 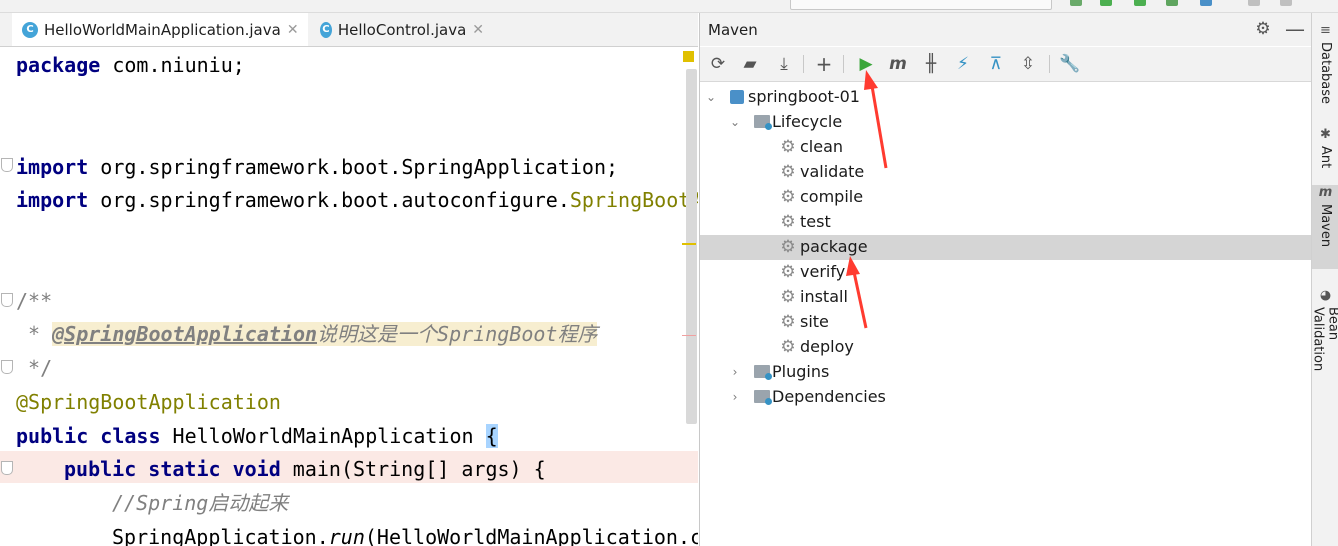 What do you see at coordinates (1324, 339) in the screenshot?
I see `sidebar-tab-label: Bean Validation` at bounding box center [1324, 339].